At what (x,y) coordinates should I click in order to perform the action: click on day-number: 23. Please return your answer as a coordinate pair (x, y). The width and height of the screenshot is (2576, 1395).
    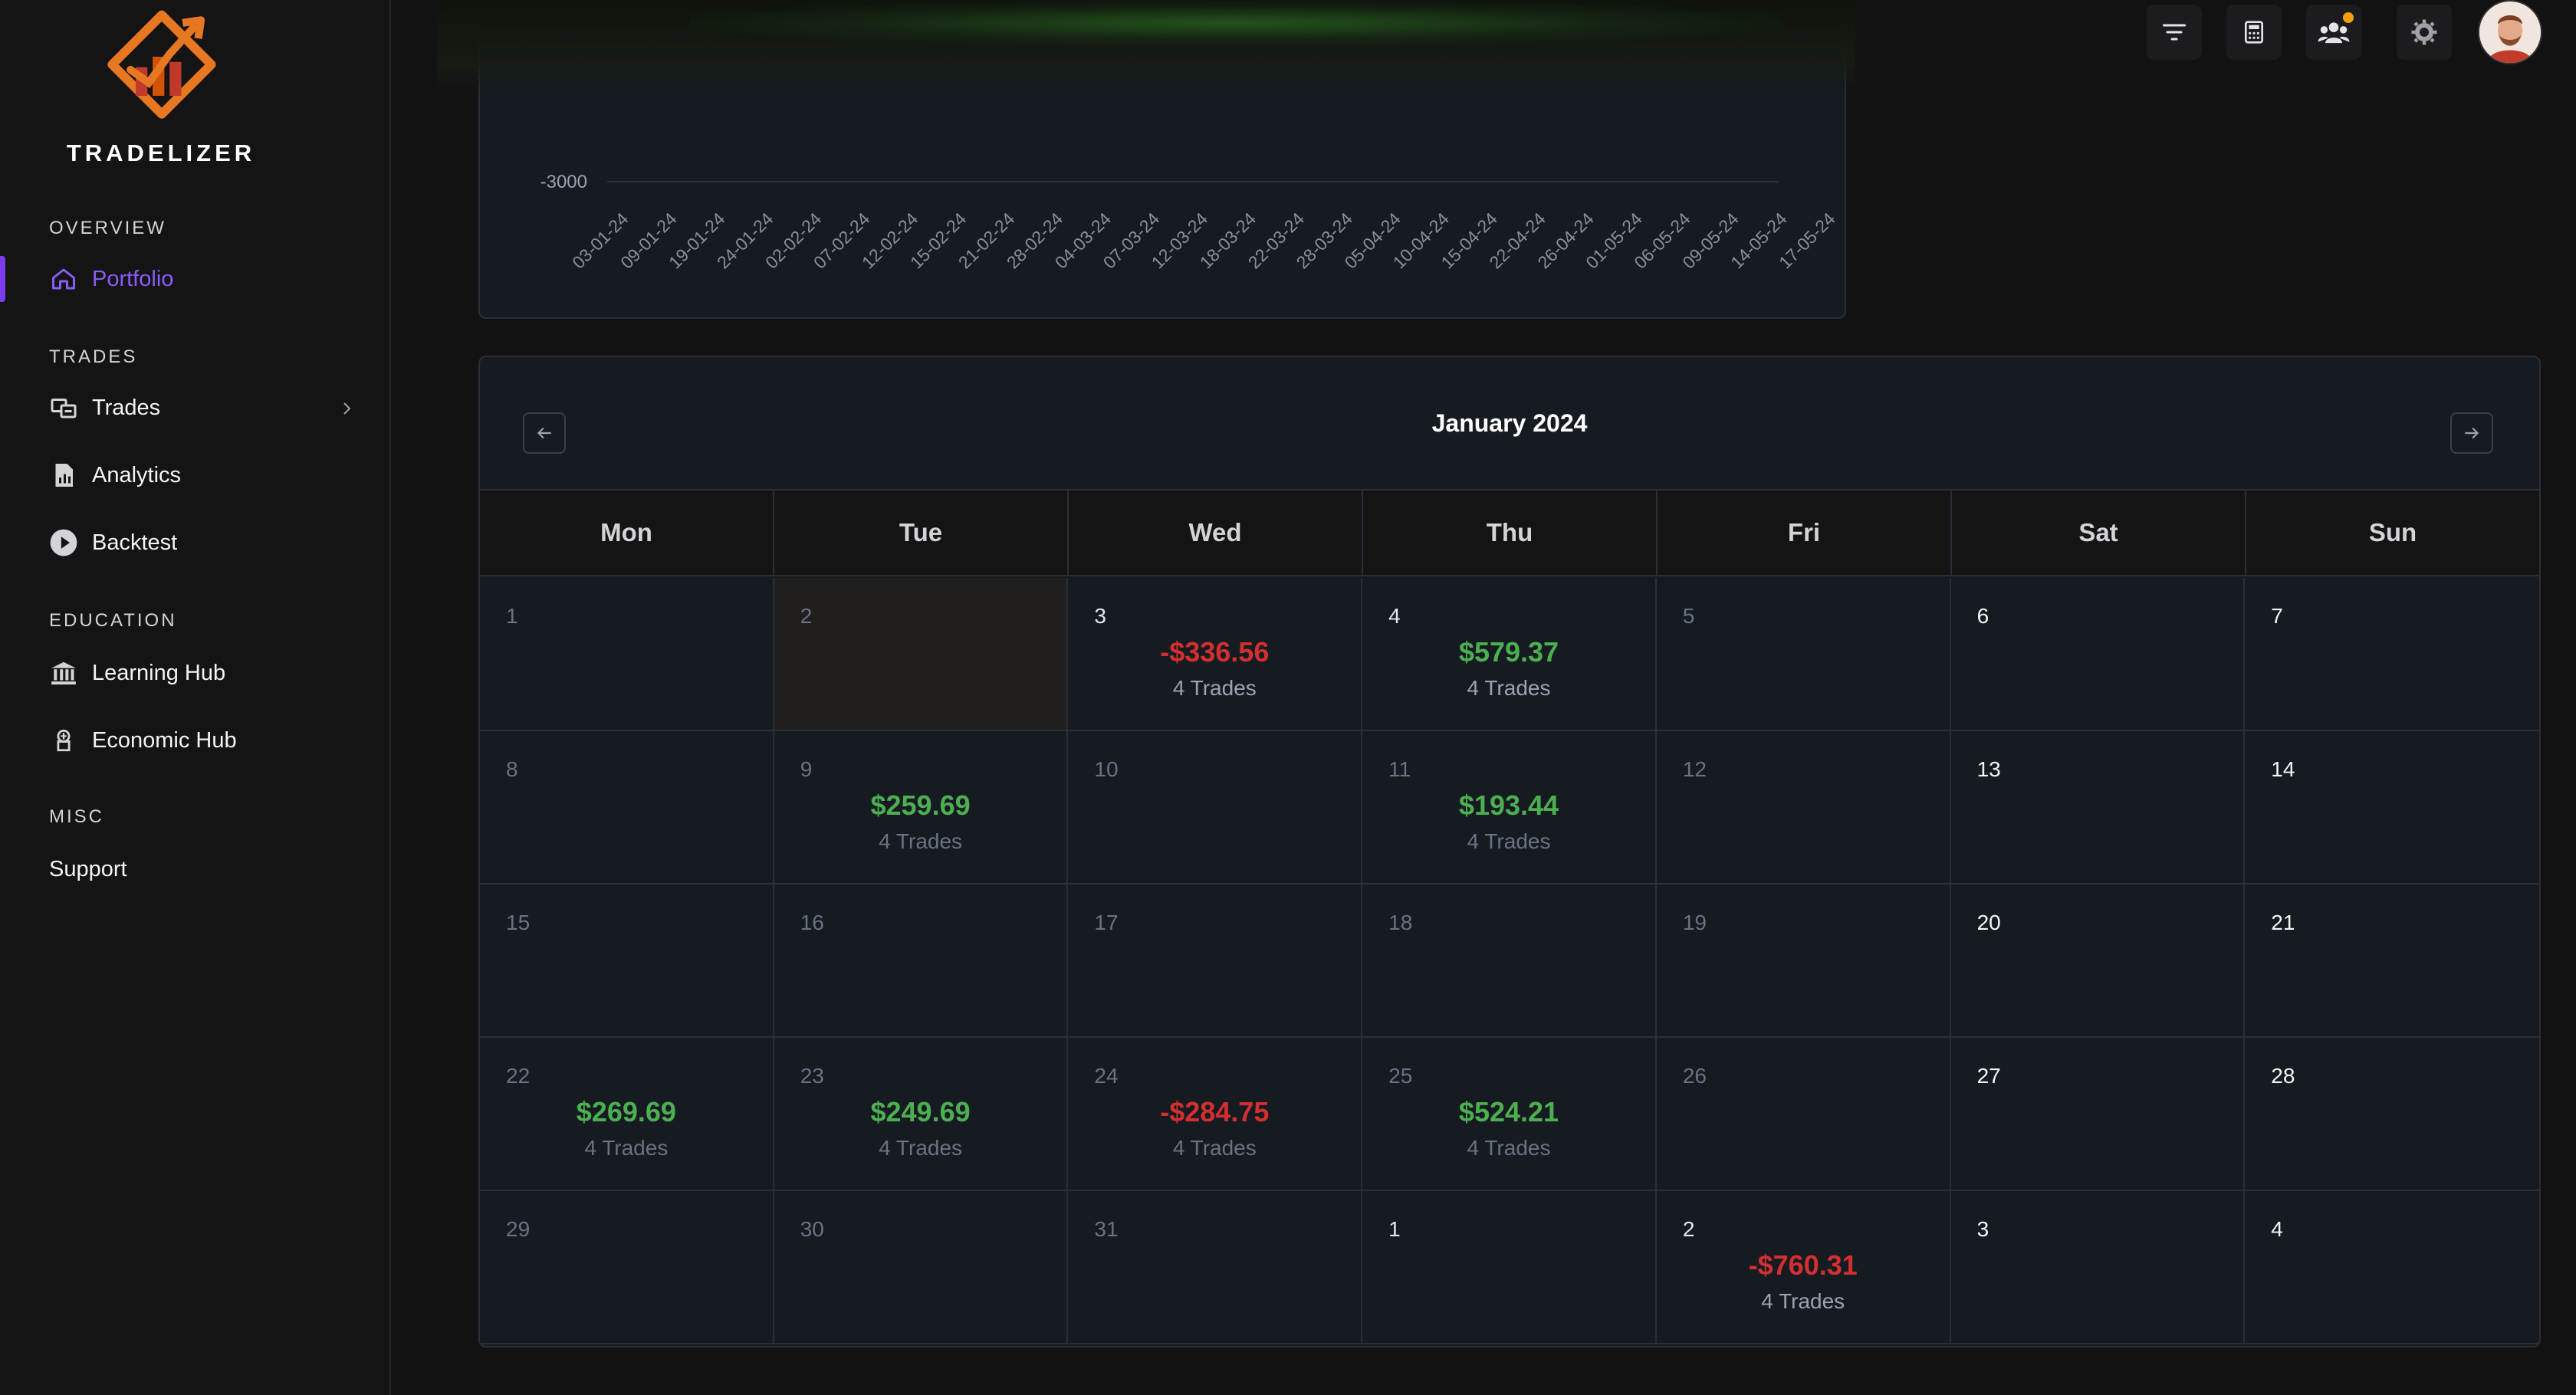
    Looking at the image, I should click on (812, 1076).